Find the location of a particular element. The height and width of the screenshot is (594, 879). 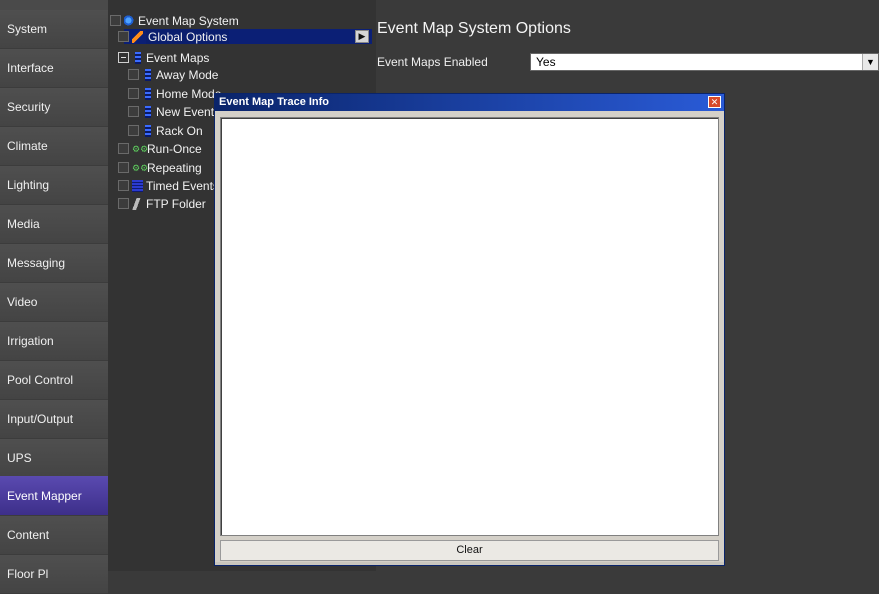

select-value: Yes is located at coordinates (546, 62).